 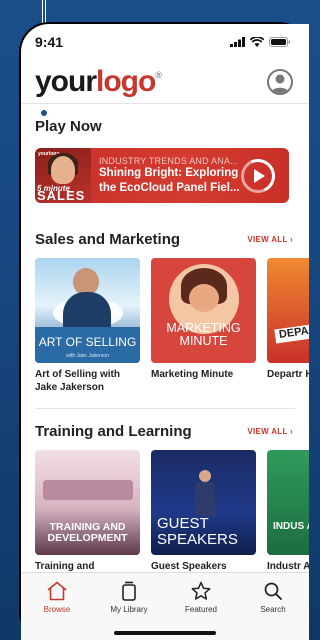 What do you see at coordinates (57, 610) in the screenshot?
I see `tab-browse: Browse` at bounding box center [57, 610].